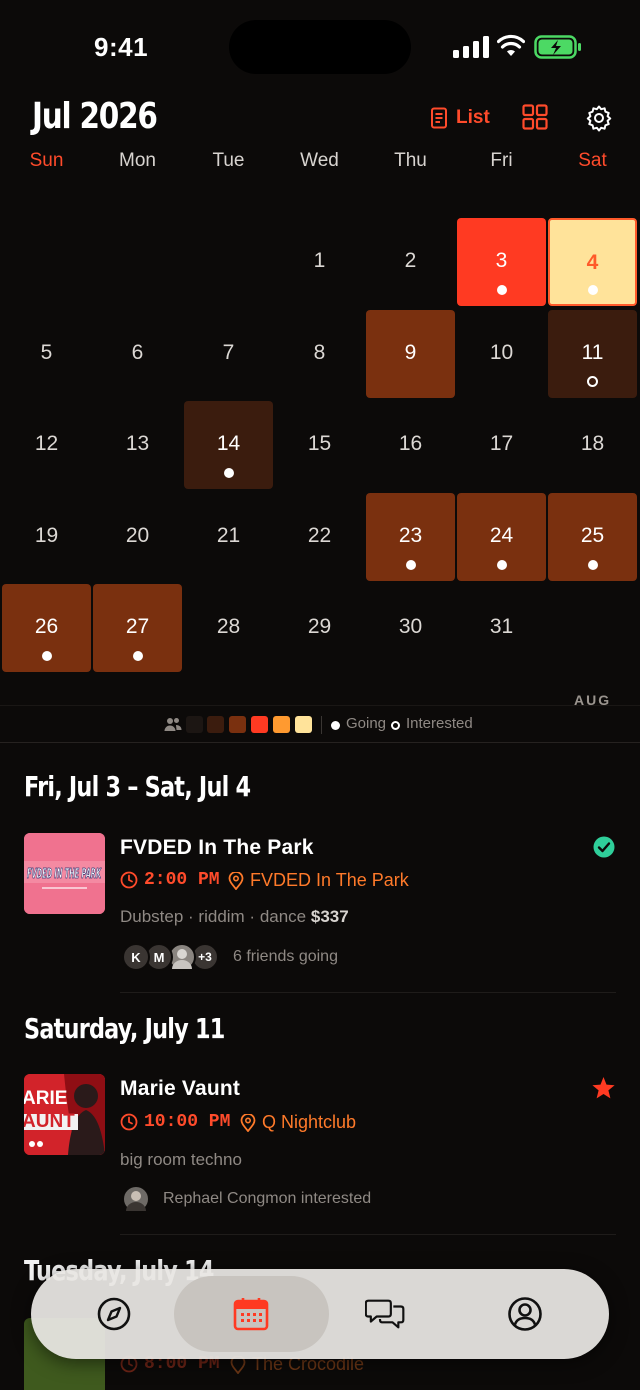 The height and width of the screenshot is (1390, 640). I want to click on calendar-day-selected: 4, so click(592, 262).